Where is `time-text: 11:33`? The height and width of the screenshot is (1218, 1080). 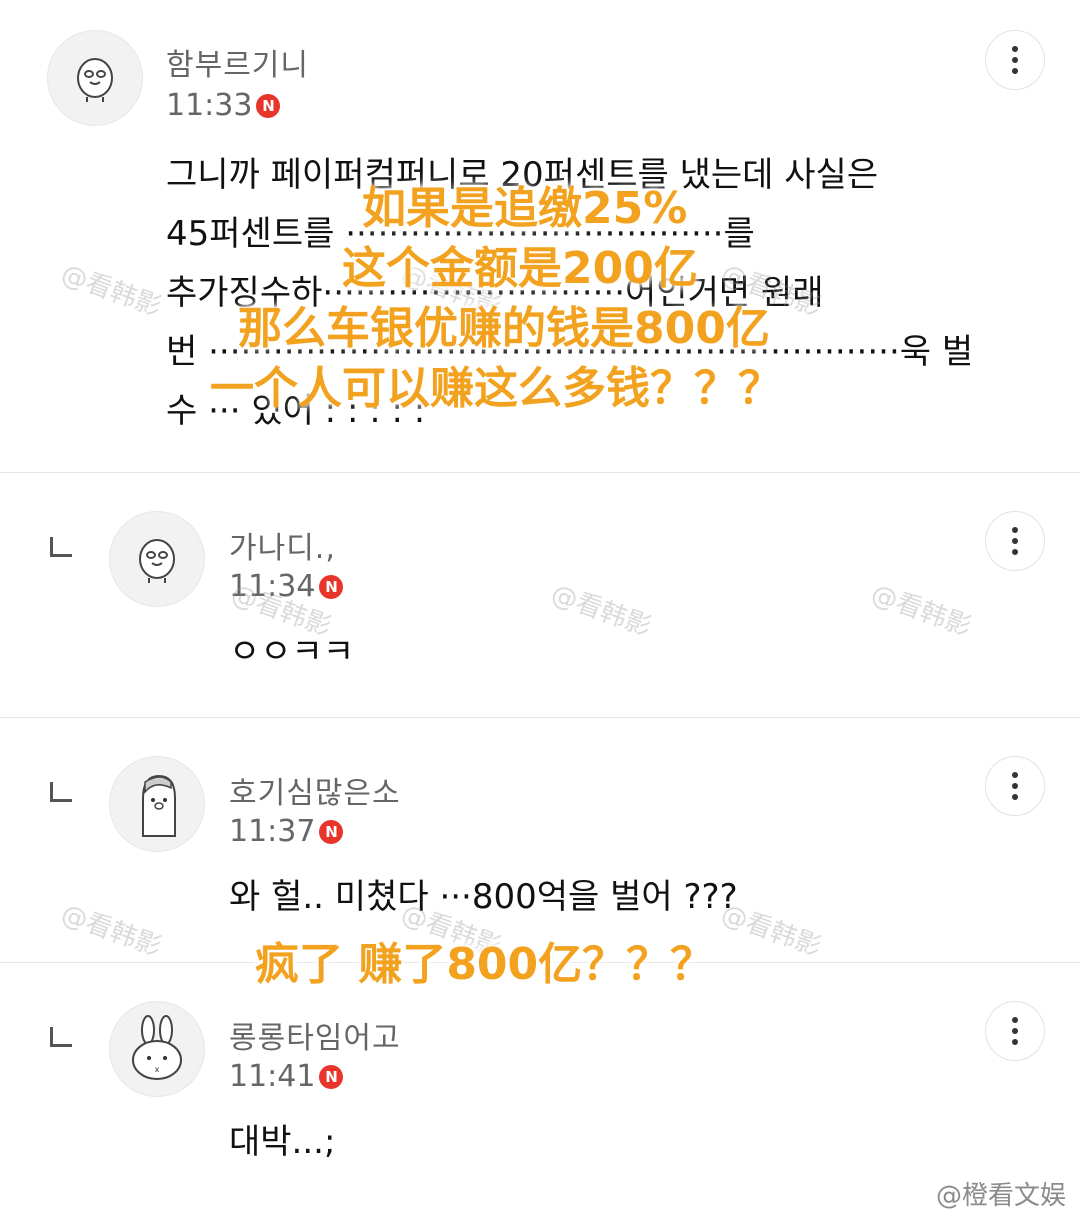
time-text: 11:33 is located at coordinates (209, 105).